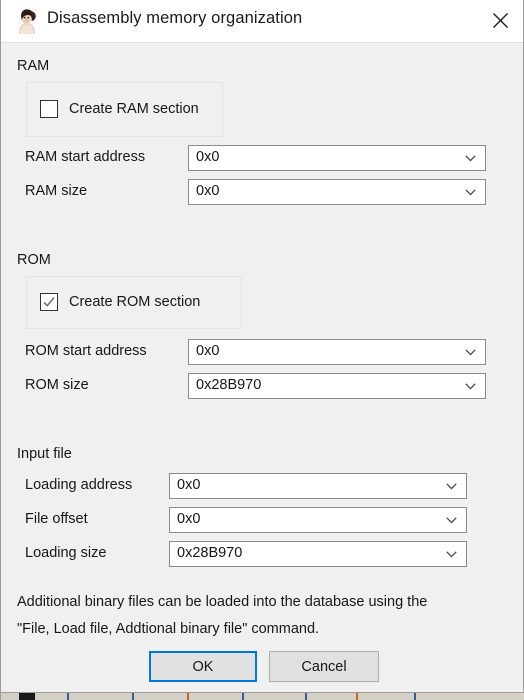 The image size is (524, 700). I want to click on section-header-rom: ROM, so click(34, 260).